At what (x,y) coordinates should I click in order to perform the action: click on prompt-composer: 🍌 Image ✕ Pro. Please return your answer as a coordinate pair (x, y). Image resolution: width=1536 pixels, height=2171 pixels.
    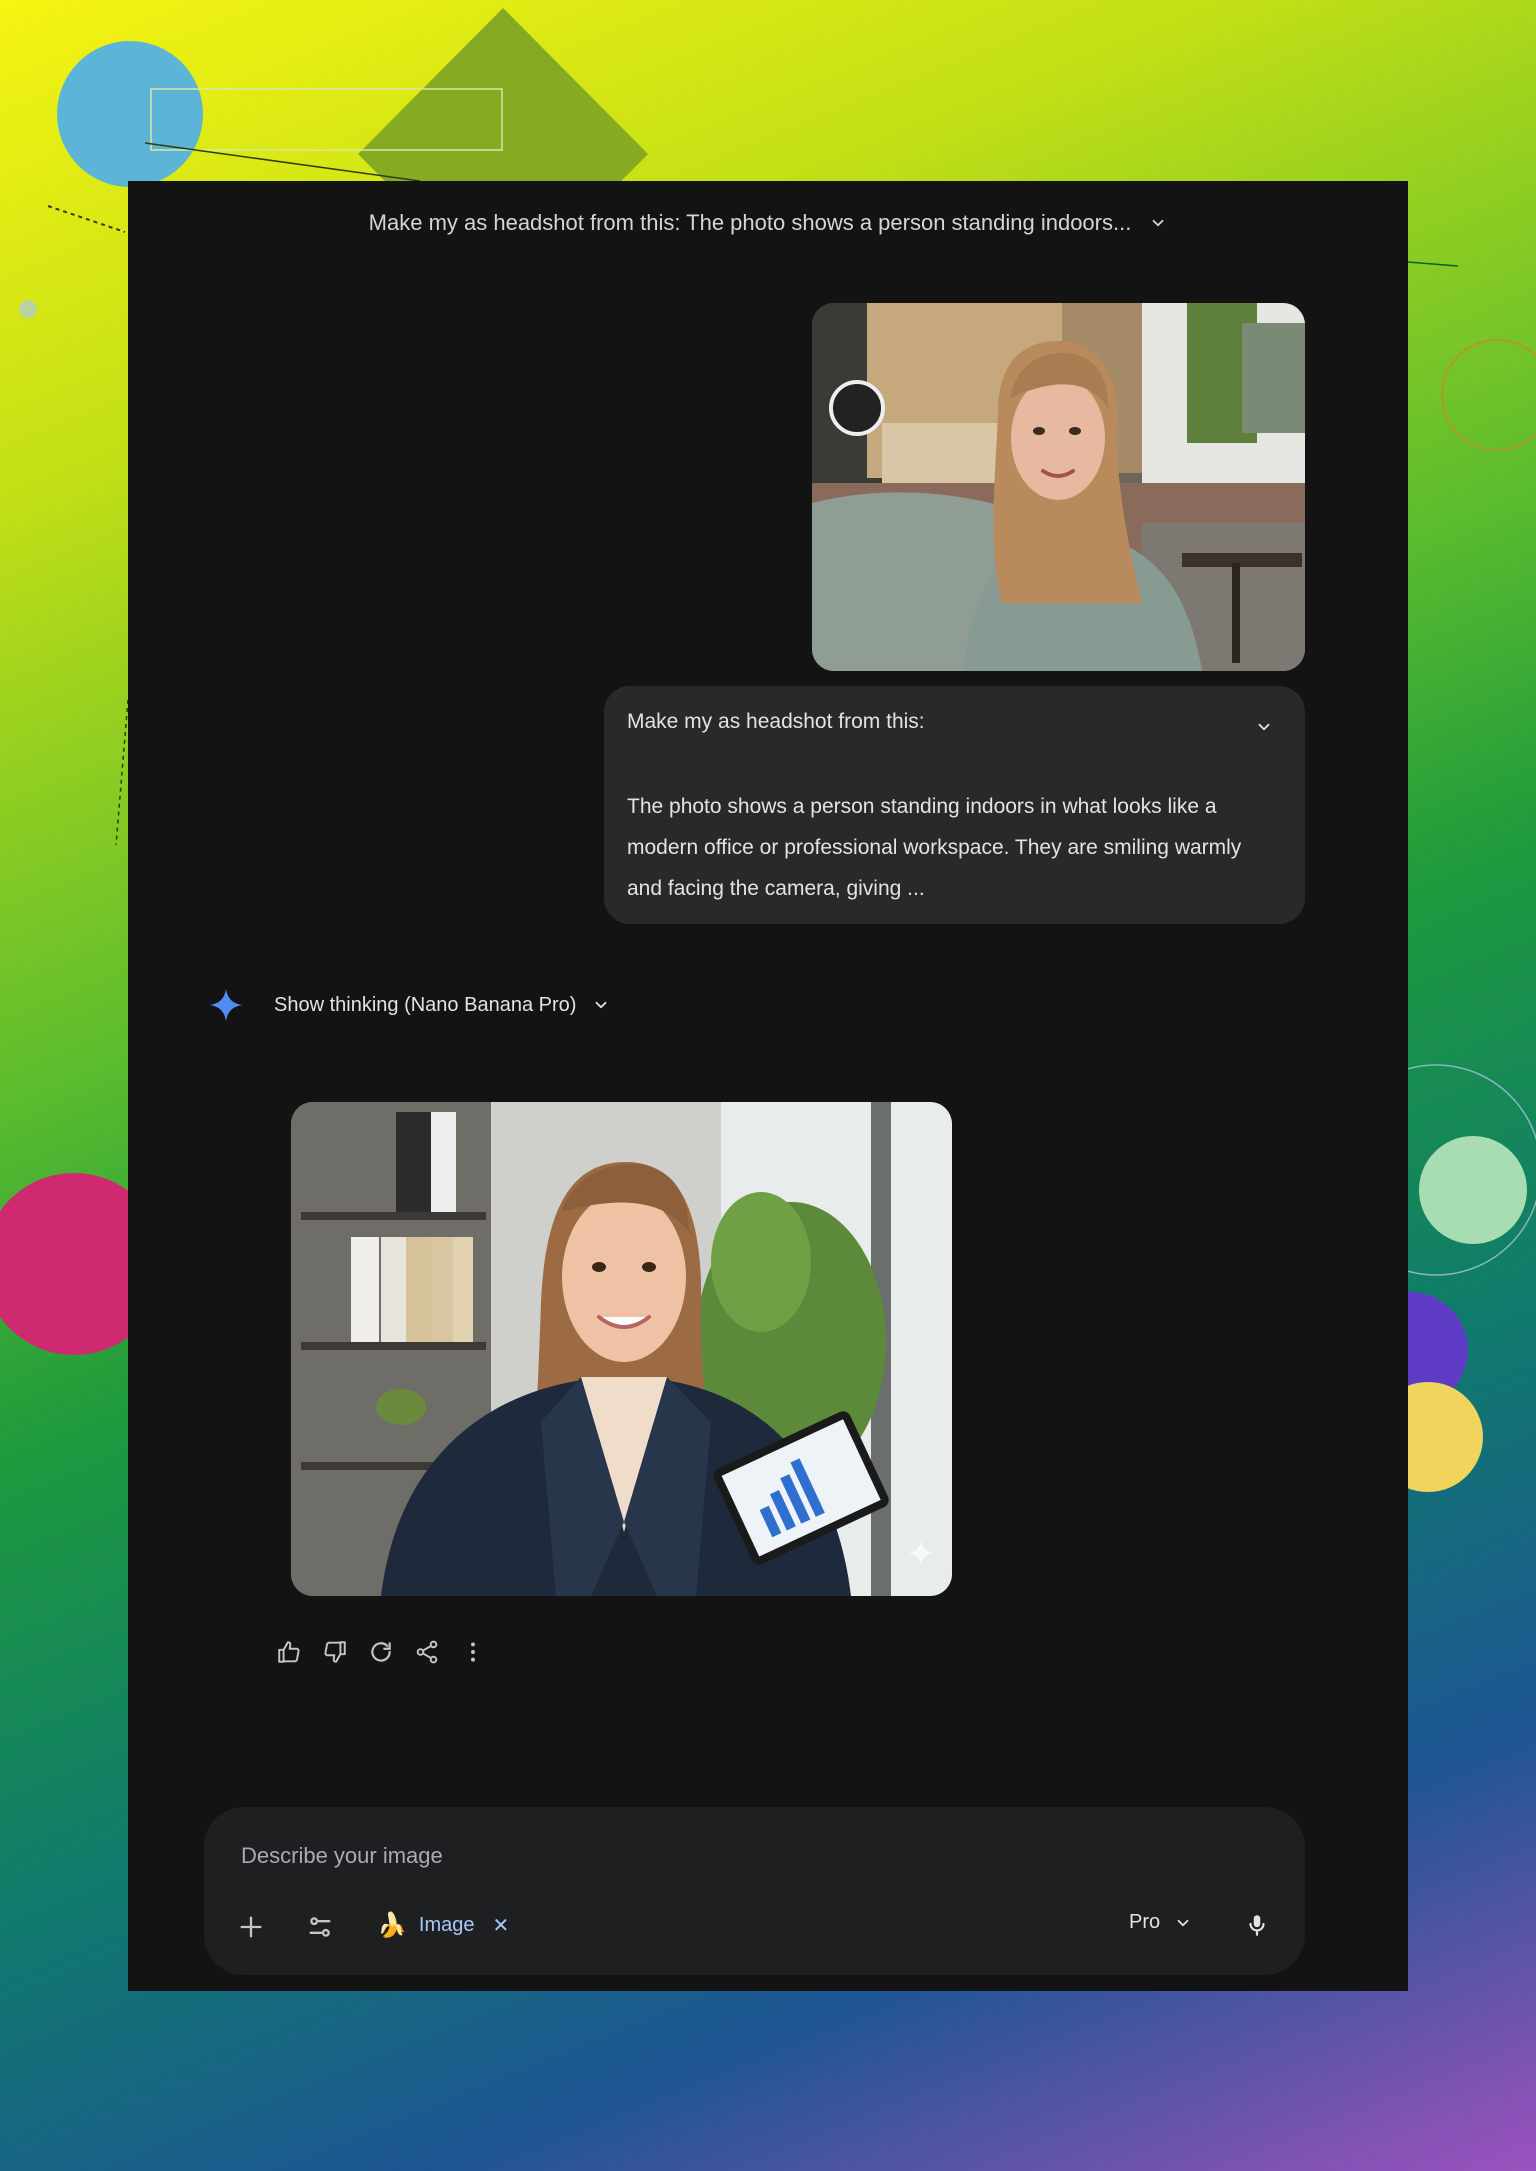
    Looking at the image, I should click on (754, 1891).